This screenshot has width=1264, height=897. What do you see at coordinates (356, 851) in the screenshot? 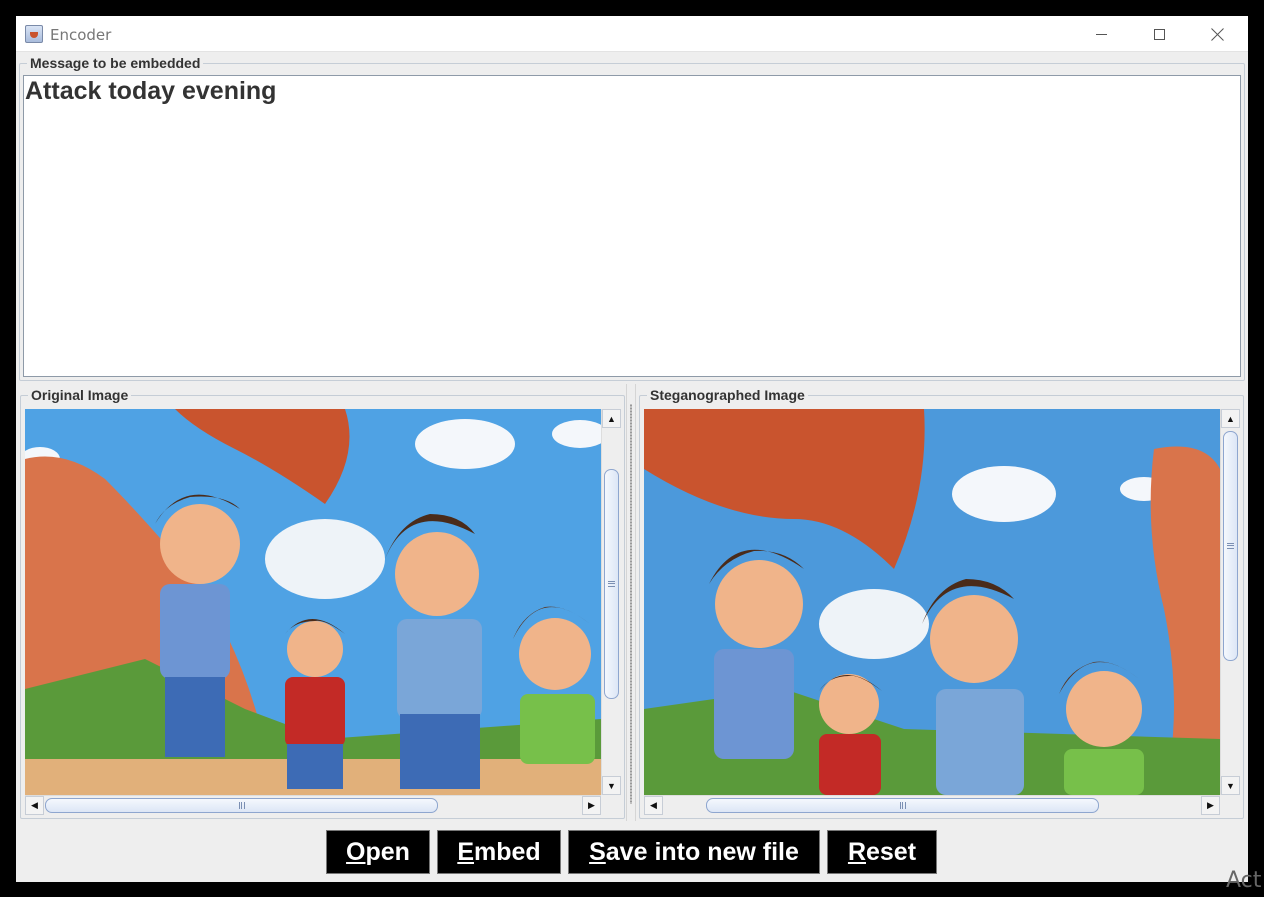
I see `open-mnemonic: O` at bounding box center [356, 851].